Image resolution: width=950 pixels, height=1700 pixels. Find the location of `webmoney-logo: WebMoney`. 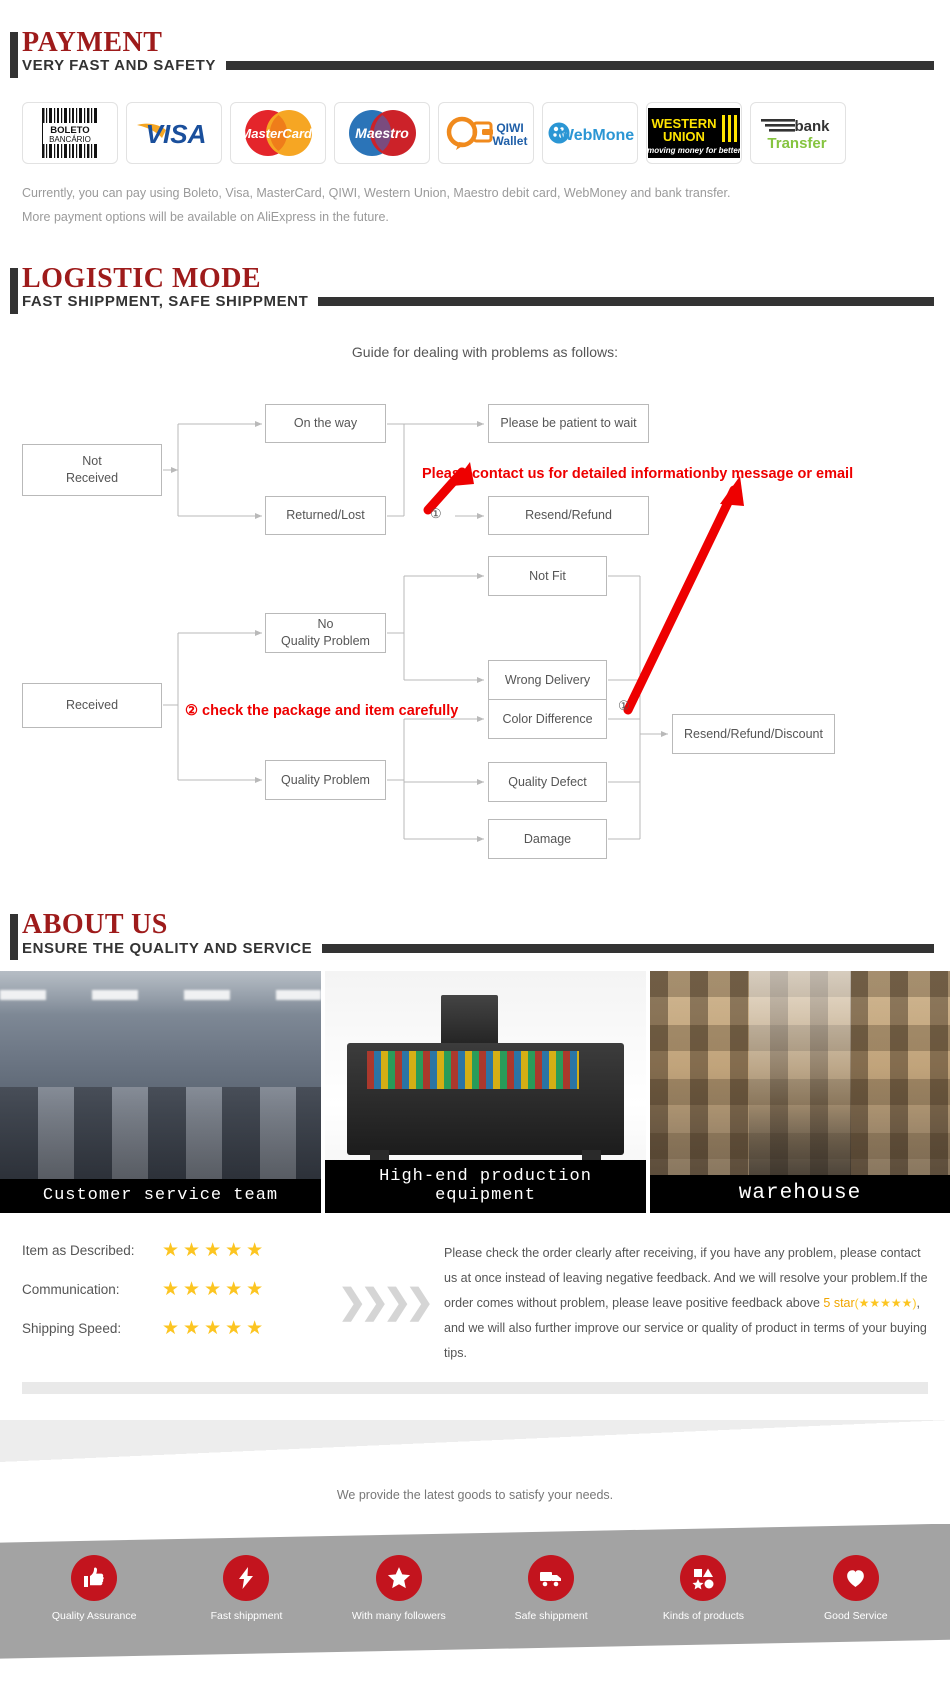

webmoney-logo: WebMoney is located at coordinates (590, 133).